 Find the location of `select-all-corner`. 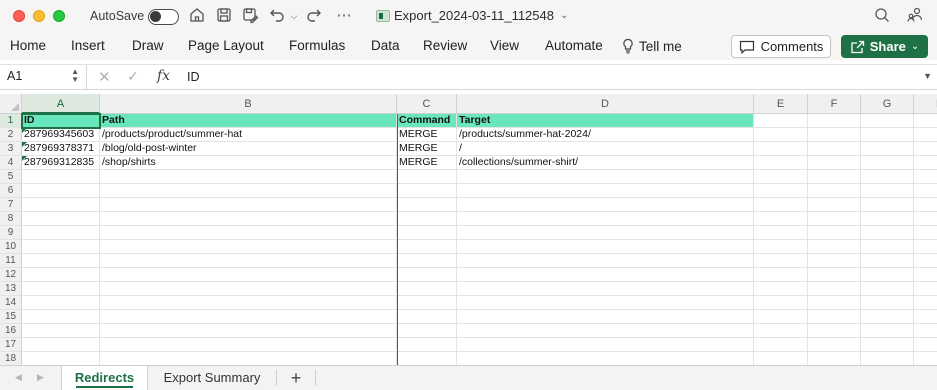

select-all-corner is located at coordinates (11, 104).